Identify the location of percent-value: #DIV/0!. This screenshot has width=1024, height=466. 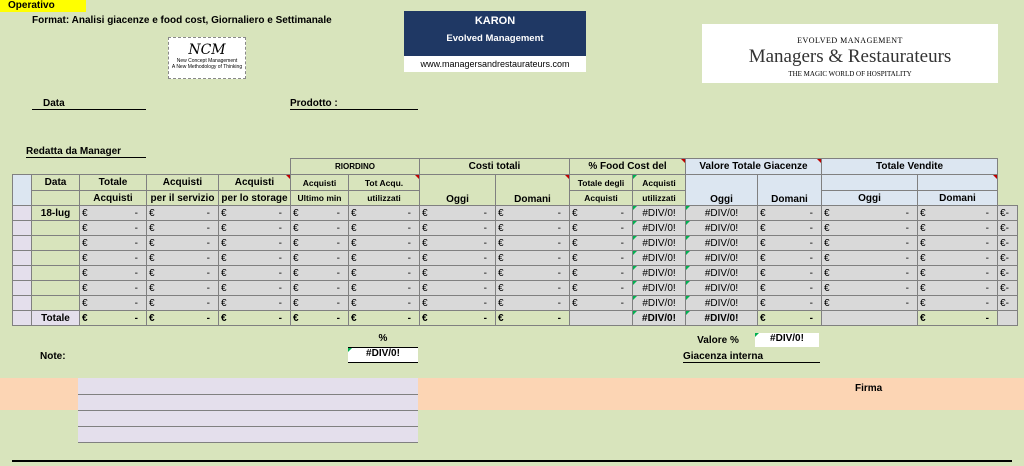
(383, 355).